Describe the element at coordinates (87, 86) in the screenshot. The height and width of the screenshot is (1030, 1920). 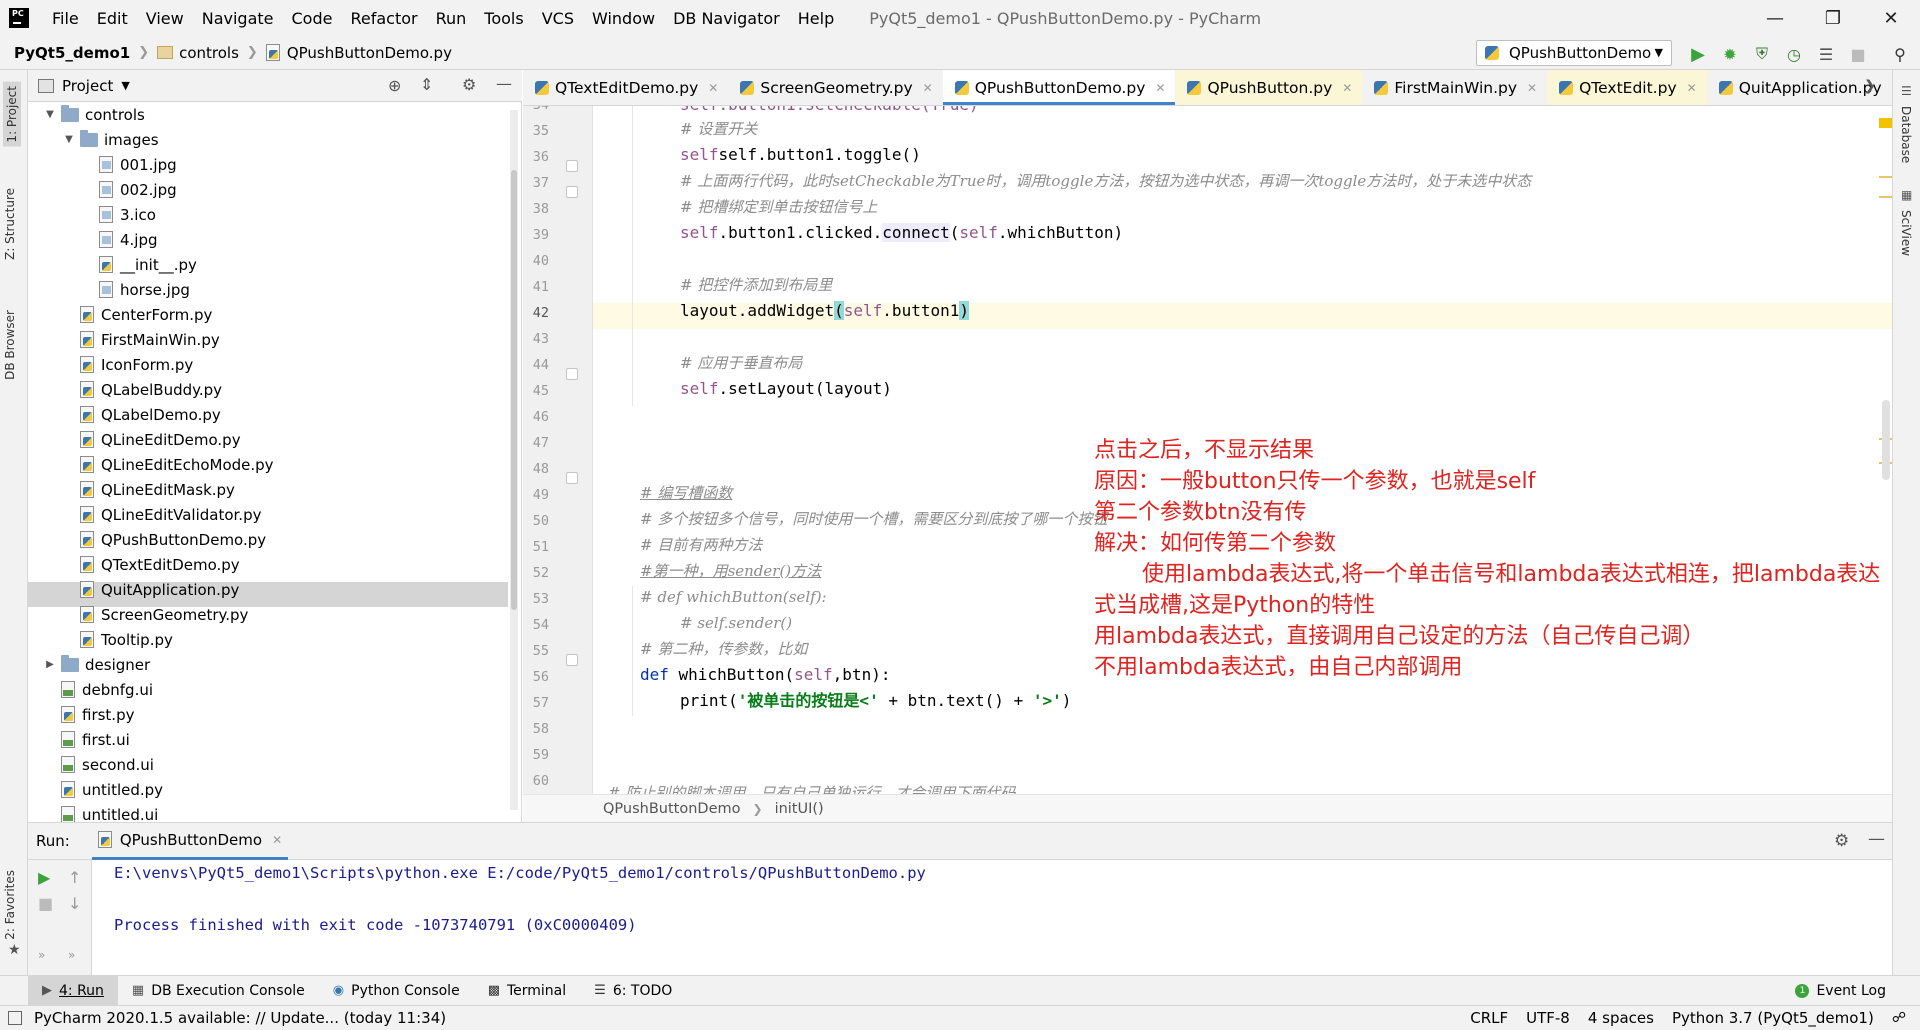
I see `project-panel-title: Project` at that location.